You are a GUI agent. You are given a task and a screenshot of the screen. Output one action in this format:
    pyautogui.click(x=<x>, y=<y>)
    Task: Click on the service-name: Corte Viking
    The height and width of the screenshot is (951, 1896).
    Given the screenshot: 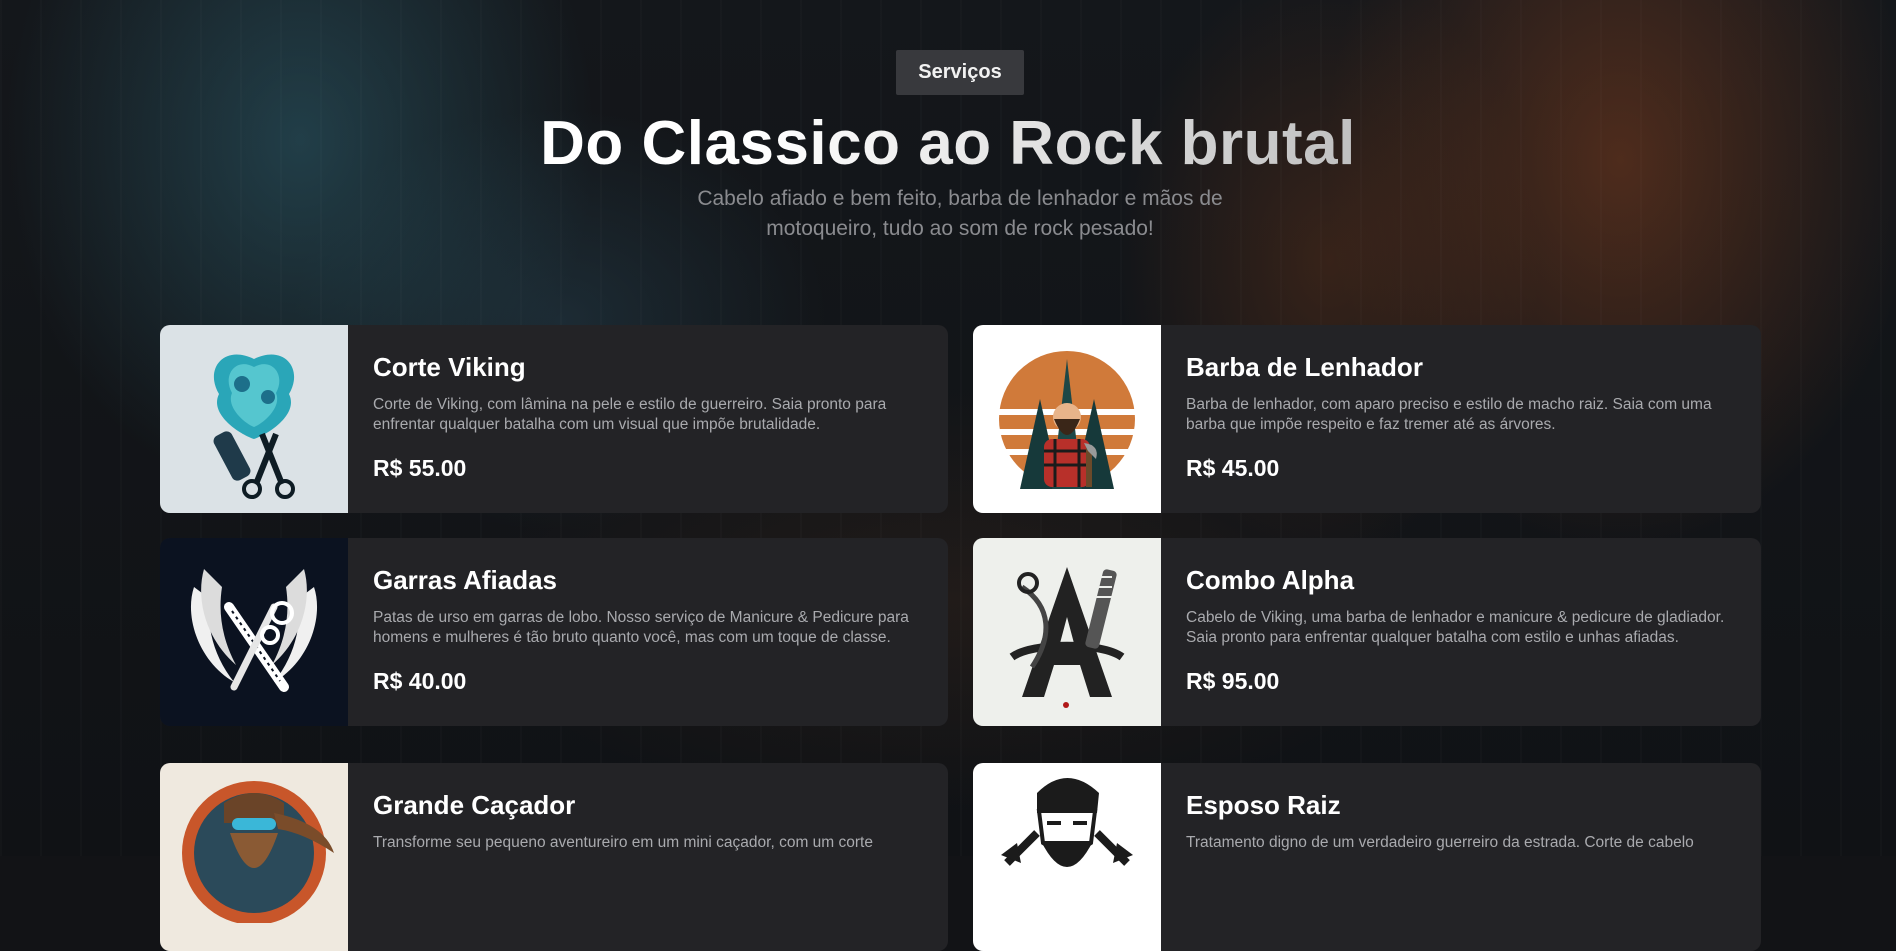 What is the action you would take?
    pyautogui.click(x=449, y=367)
    